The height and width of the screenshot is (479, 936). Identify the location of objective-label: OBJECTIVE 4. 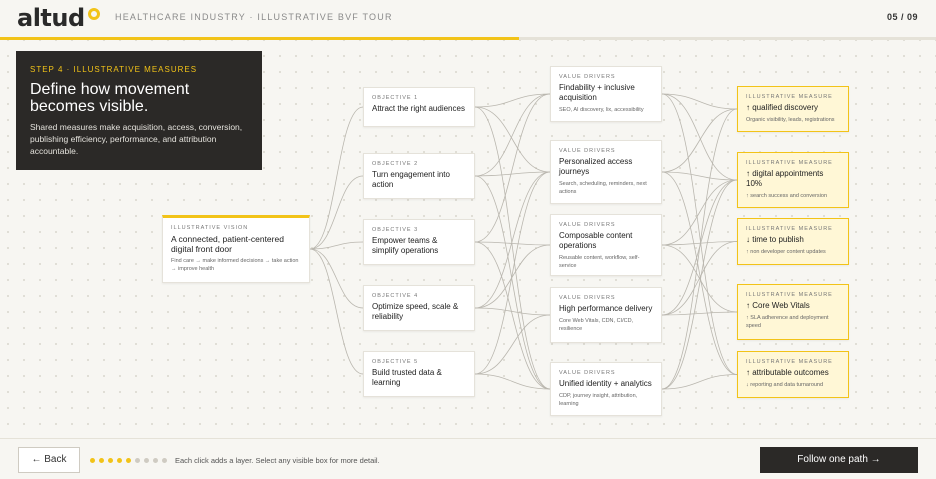
(395, 296).